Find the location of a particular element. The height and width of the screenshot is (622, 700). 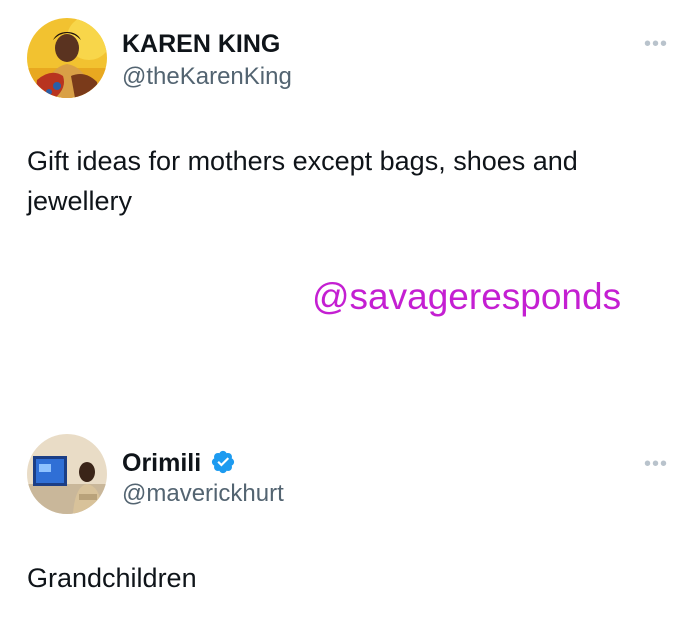

karen-king-avatar is located at coordinates (67, 58).